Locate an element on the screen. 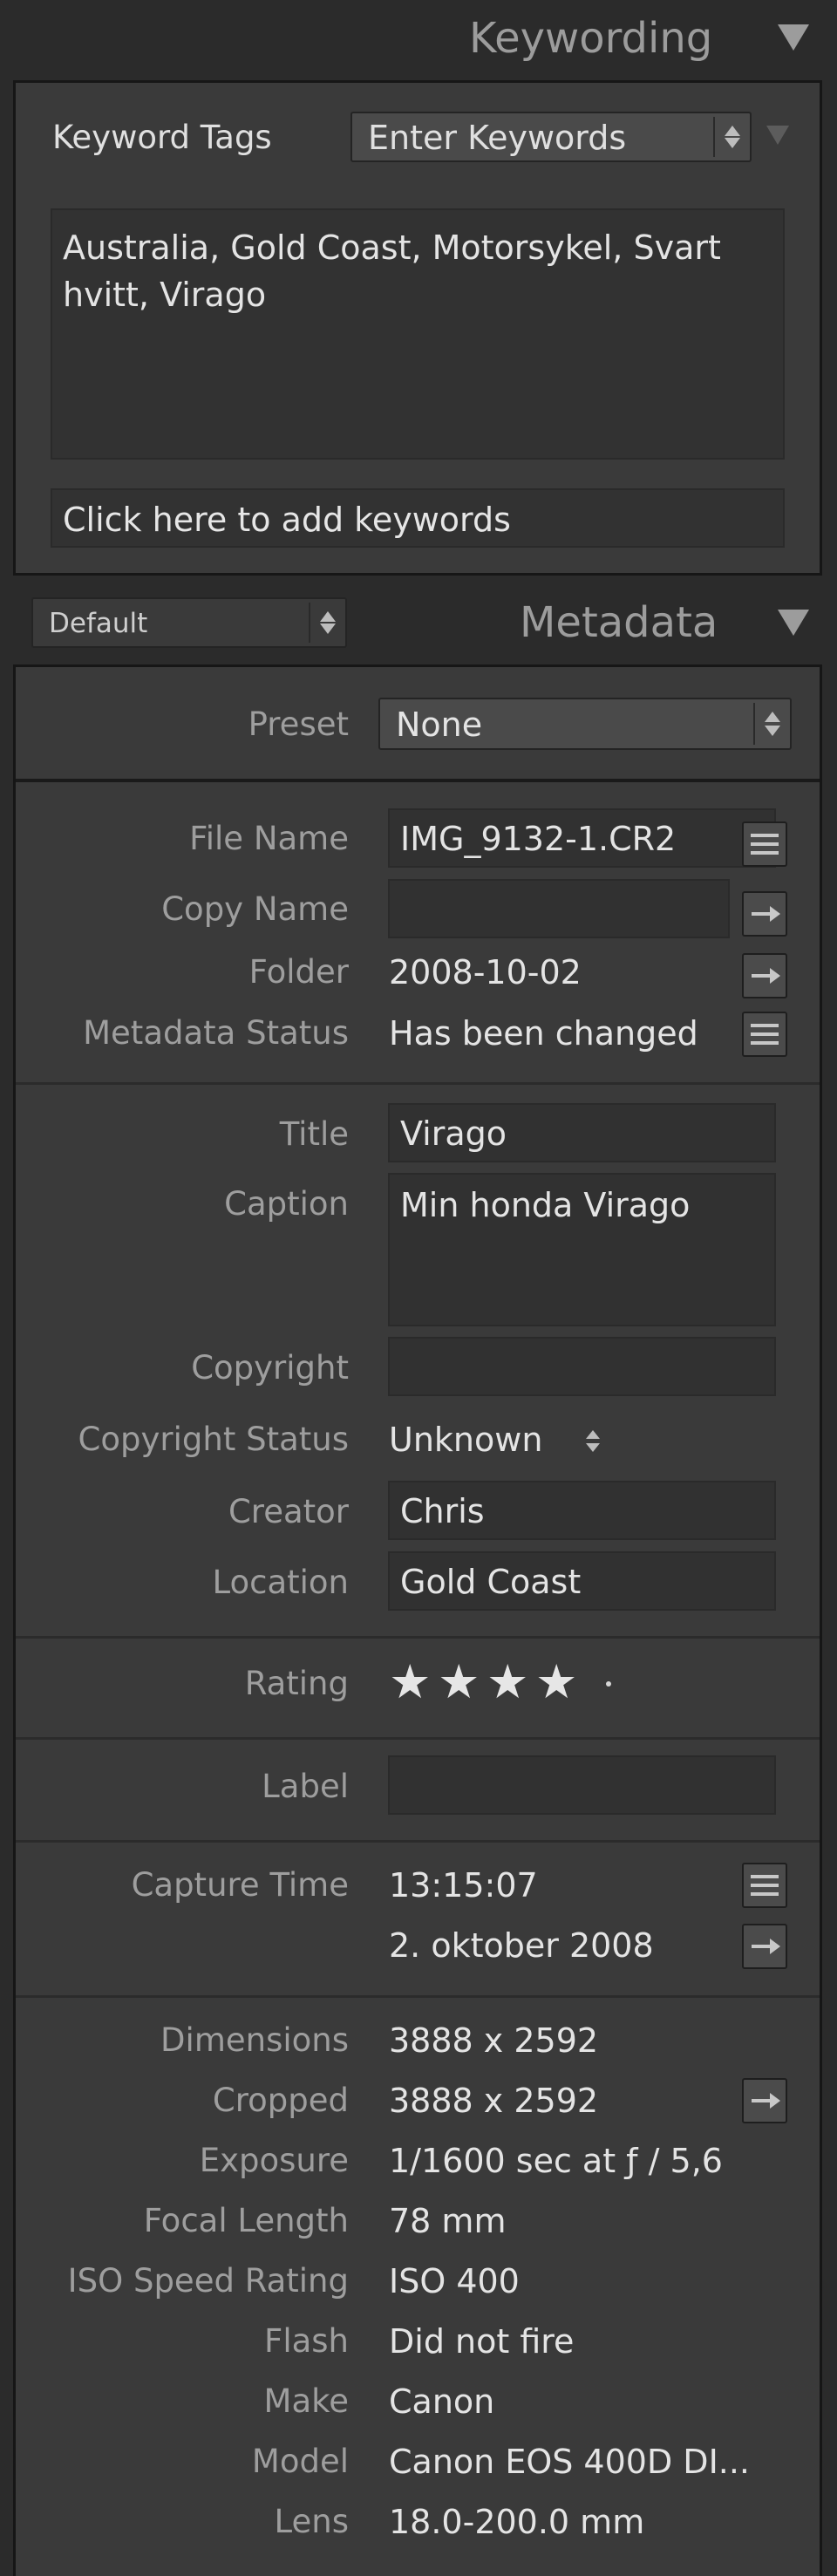 The width and height of the screenshot is (837, 2576). copy-name-field is located at coordinates (559, 908).